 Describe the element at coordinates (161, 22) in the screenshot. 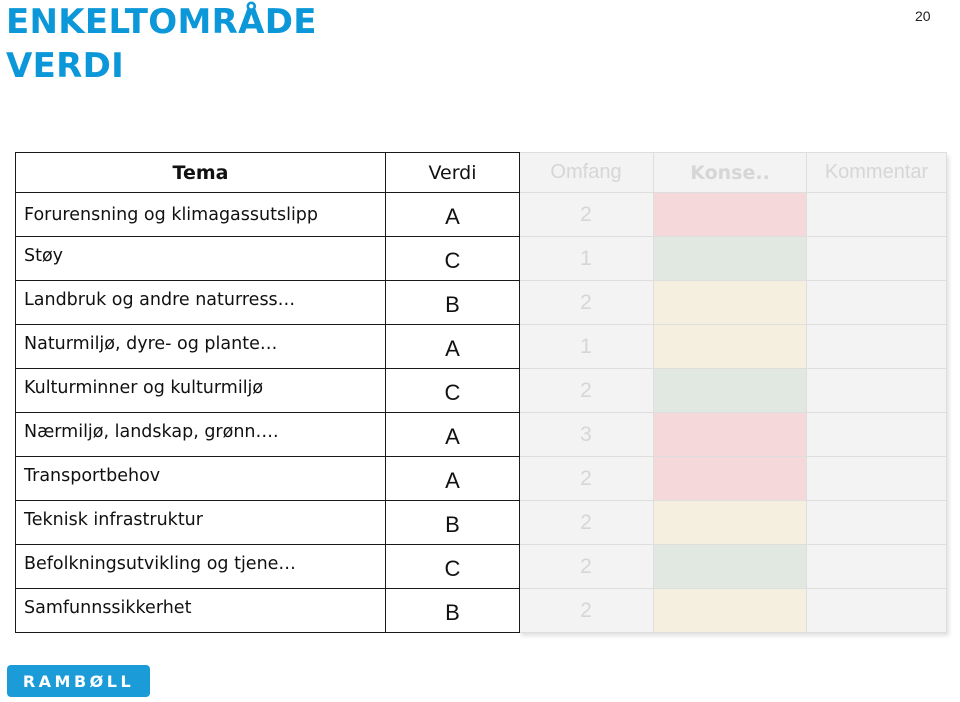

I see `slide-title-line-1: ENKELTOMRÅDE` at that location.